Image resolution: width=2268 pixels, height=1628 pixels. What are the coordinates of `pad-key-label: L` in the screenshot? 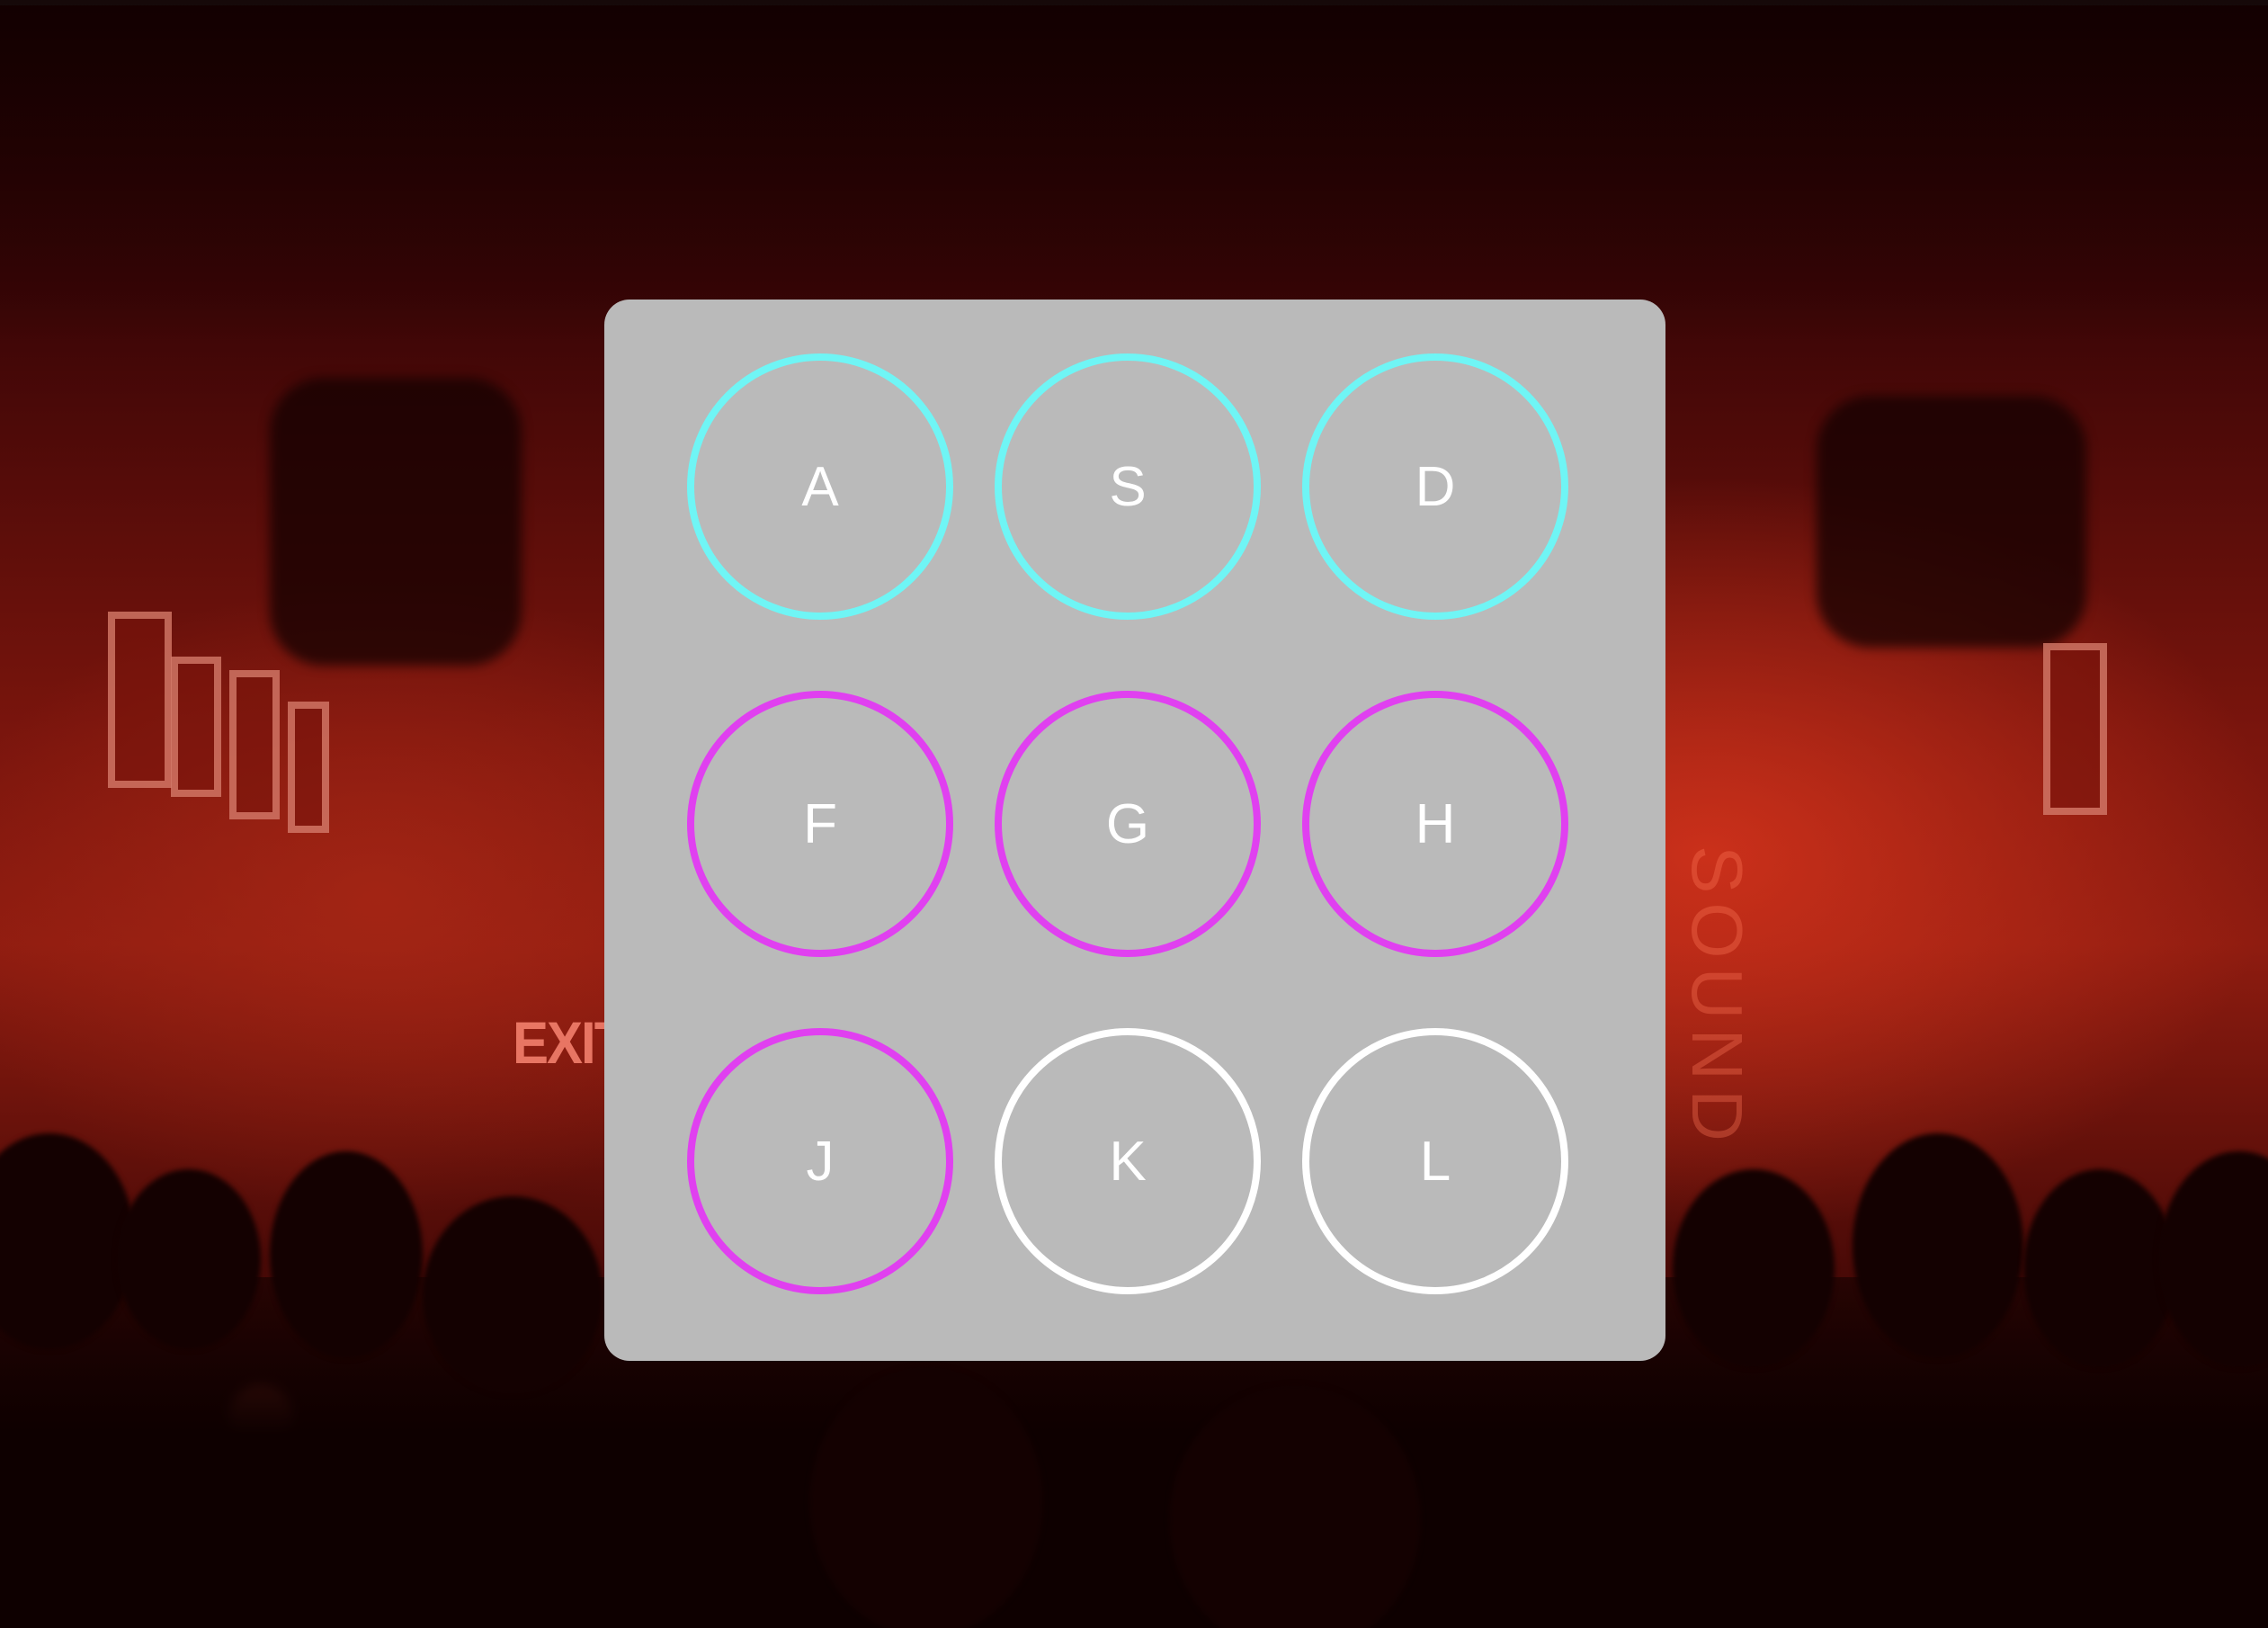 It's located at (1435, 1161).